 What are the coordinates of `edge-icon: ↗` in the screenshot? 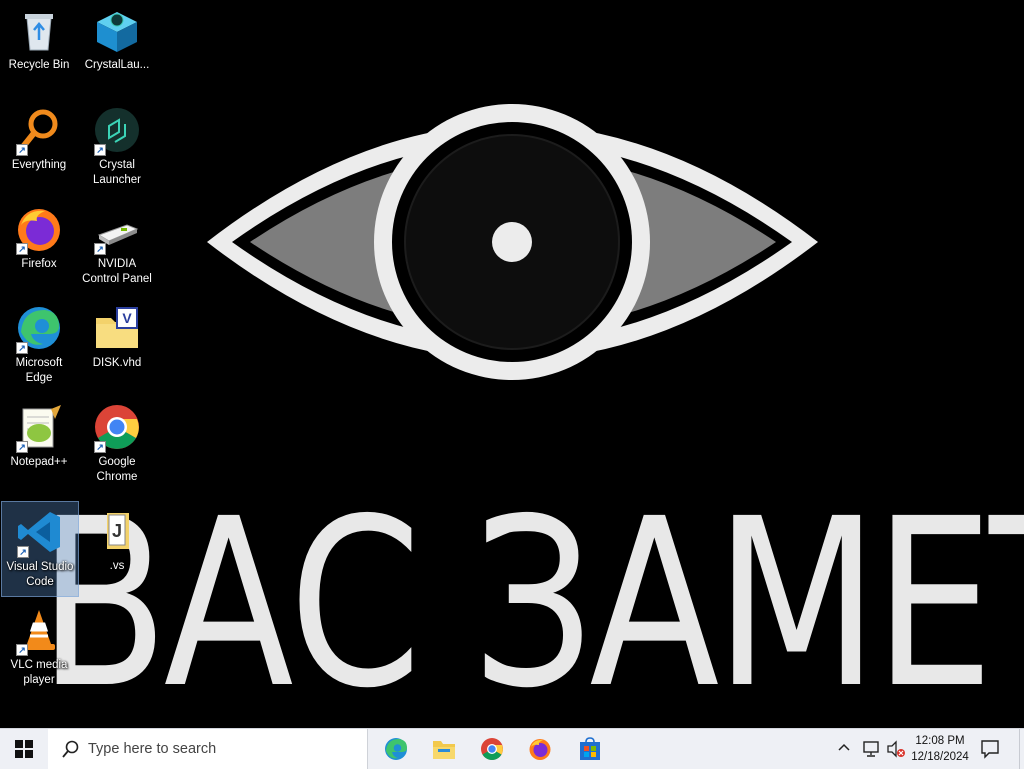 It's located at (39, 329).